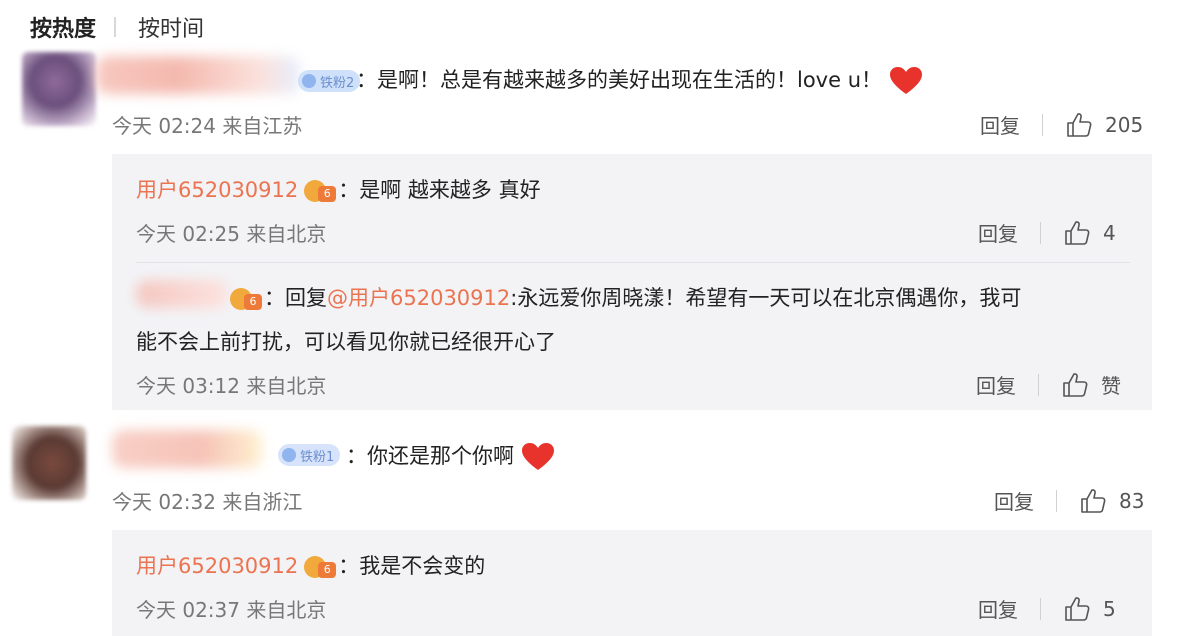 The height and width of the screenshot is (636, 1180). I want to click on comment-text: ：你还是那个你啊, so click(450, 456).